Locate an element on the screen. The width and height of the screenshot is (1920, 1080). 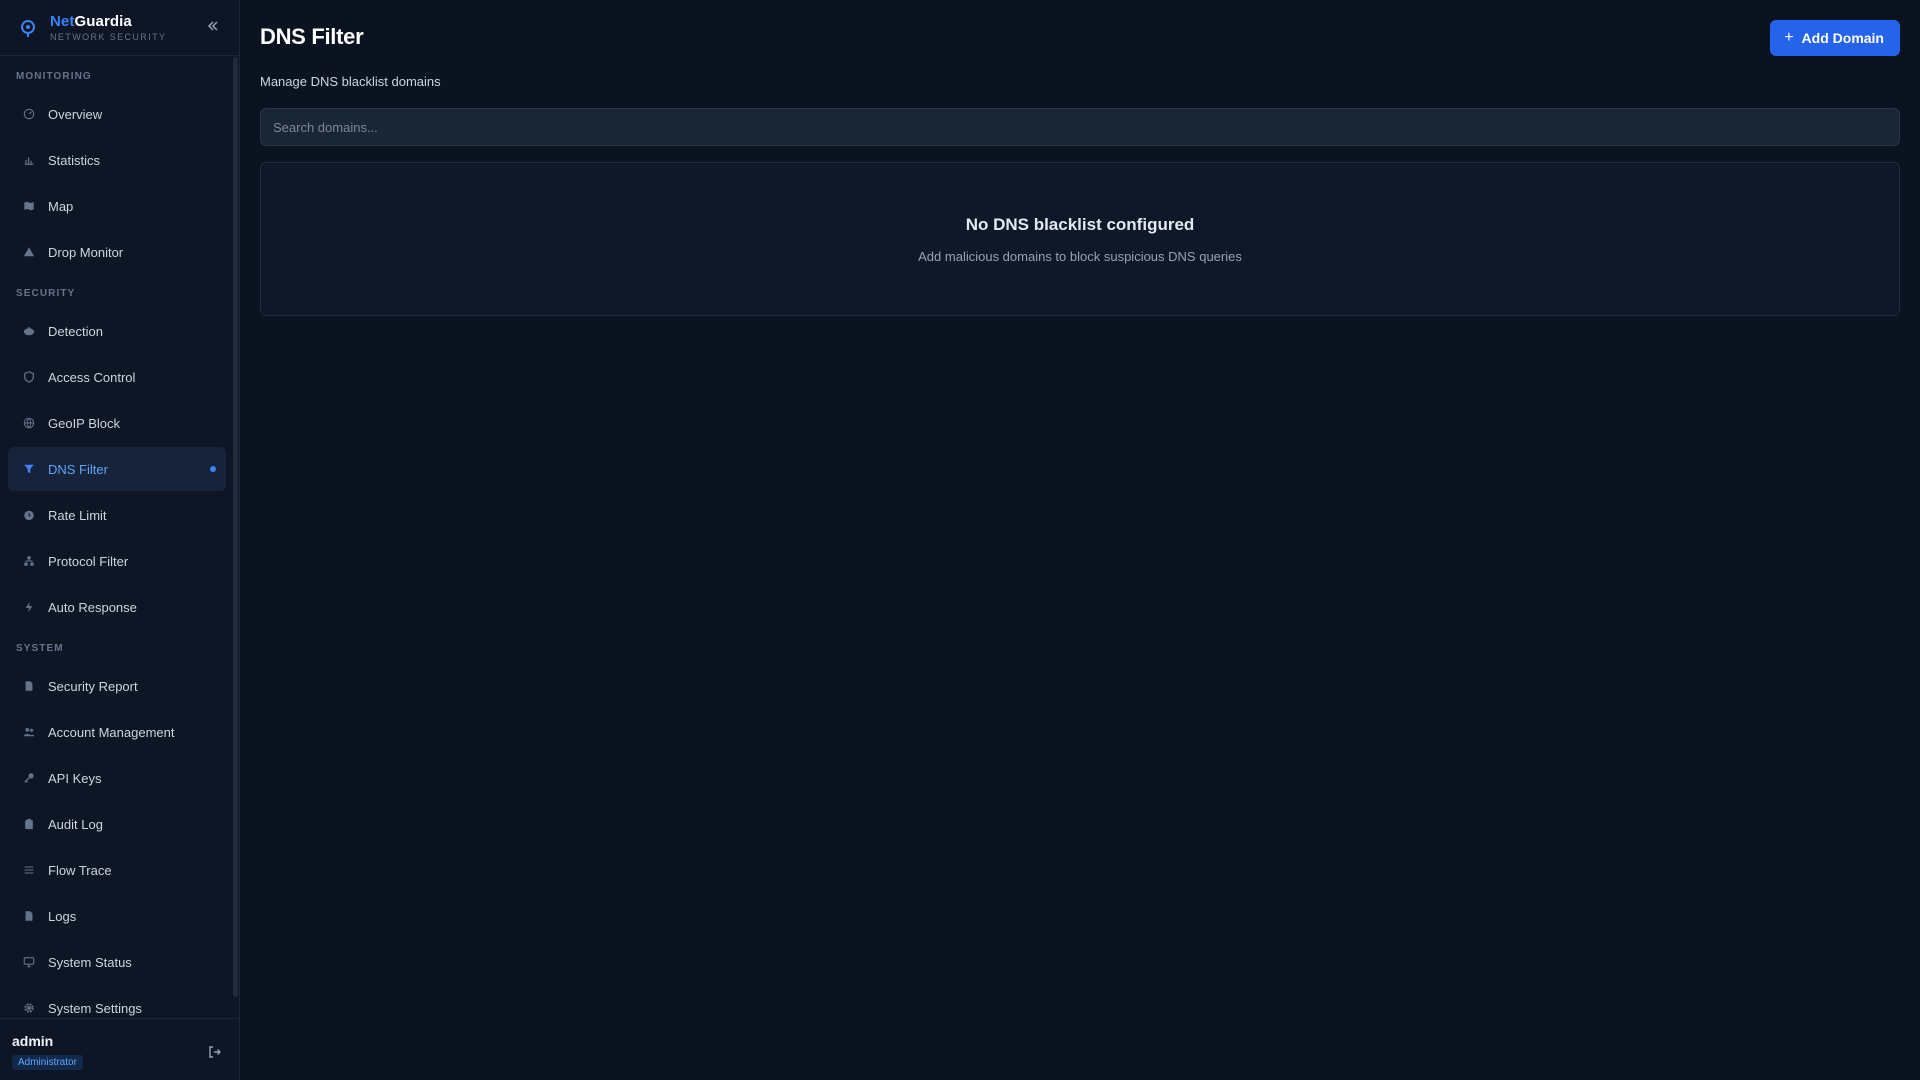
sidebar-scrollbar is located at coordinates (236, 527).